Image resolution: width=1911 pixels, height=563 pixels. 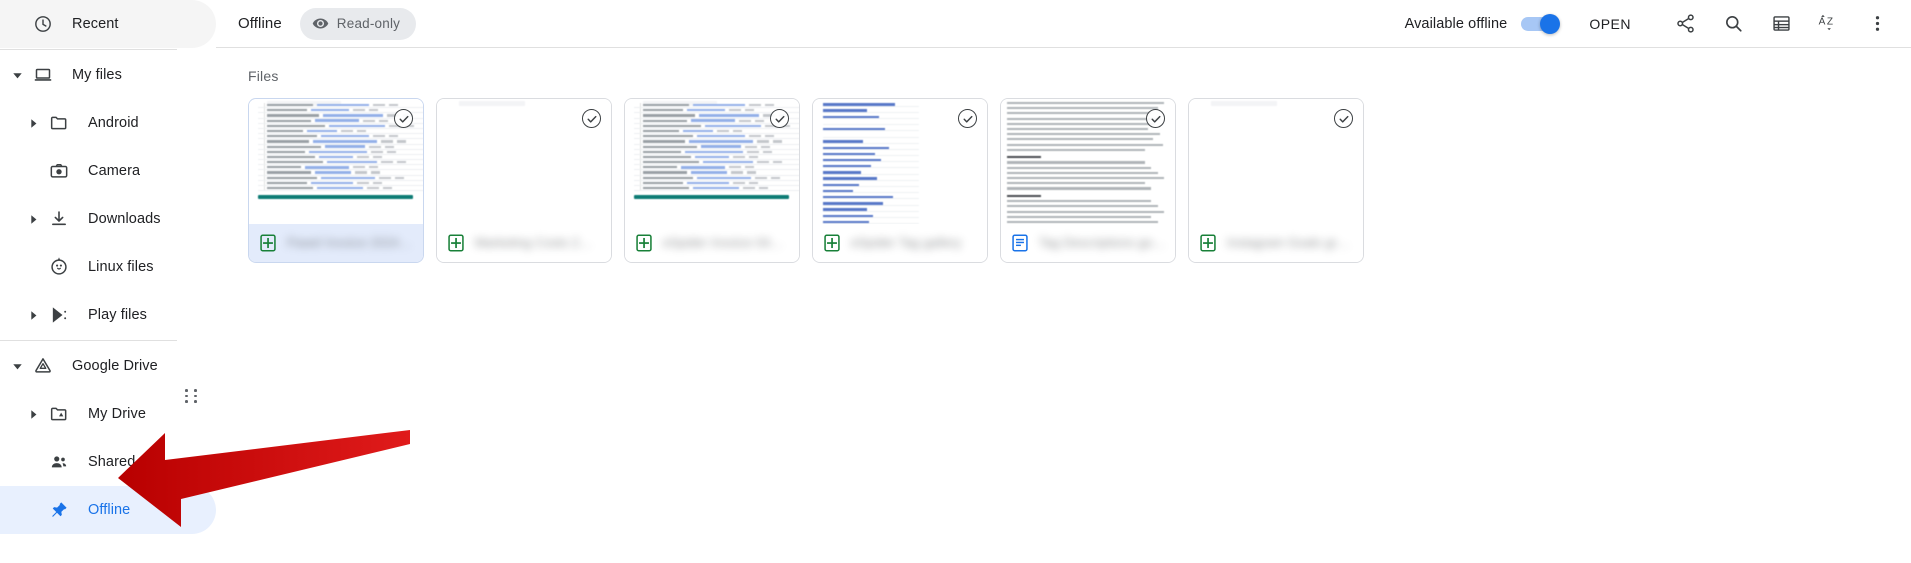 I want to click on sidebar-item-my-drive: My Drive, so click(x=108, y=414).